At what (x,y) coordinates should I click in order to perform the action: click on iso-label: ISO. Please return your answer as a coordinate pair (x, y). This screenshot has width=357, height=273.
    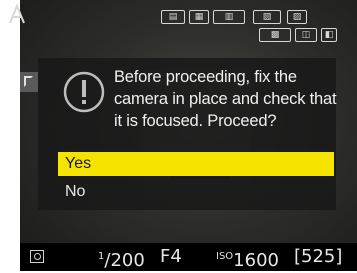
    Looking at the image, I should click on (225, 256).